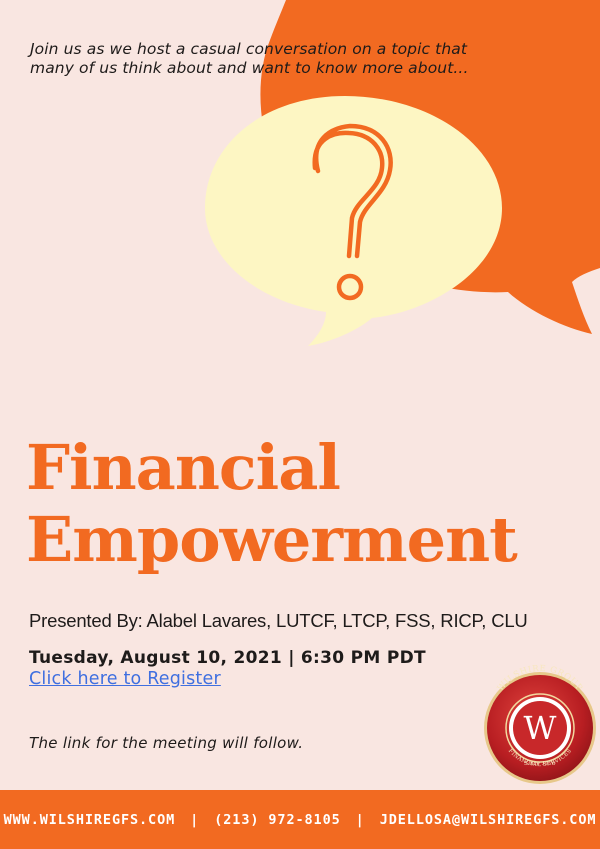 The height and width of the screenshot is (849, 600). Describe the element at coordinates (125, 679) in the screenshot. I see `register-link: Click here to Register` at that location.